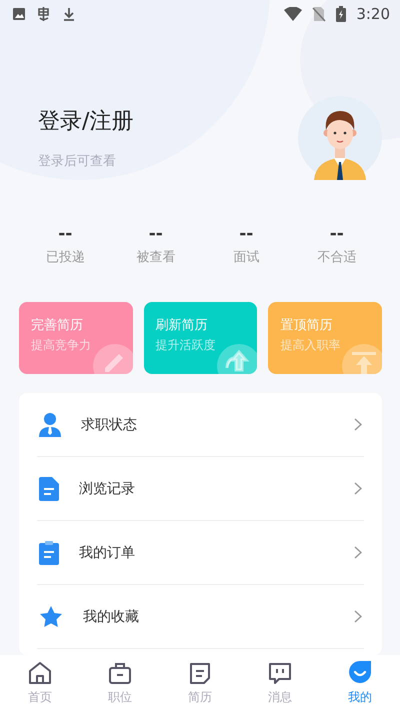  I want to click on tab-item: 消息, so click(280, 683).